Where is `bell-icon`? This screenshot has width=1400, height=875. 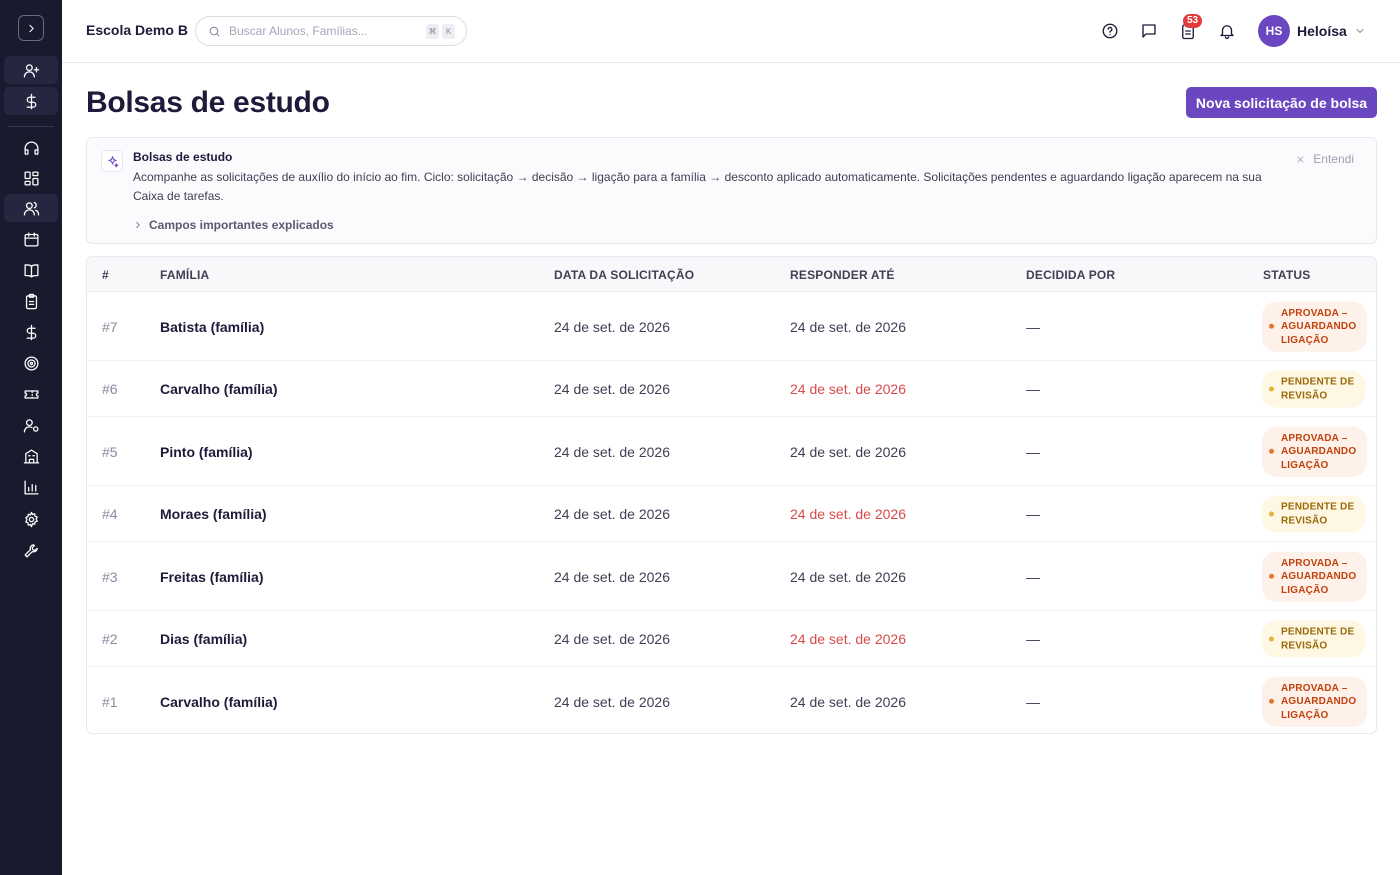
bell-icon is located at coordinates (1227, 32).